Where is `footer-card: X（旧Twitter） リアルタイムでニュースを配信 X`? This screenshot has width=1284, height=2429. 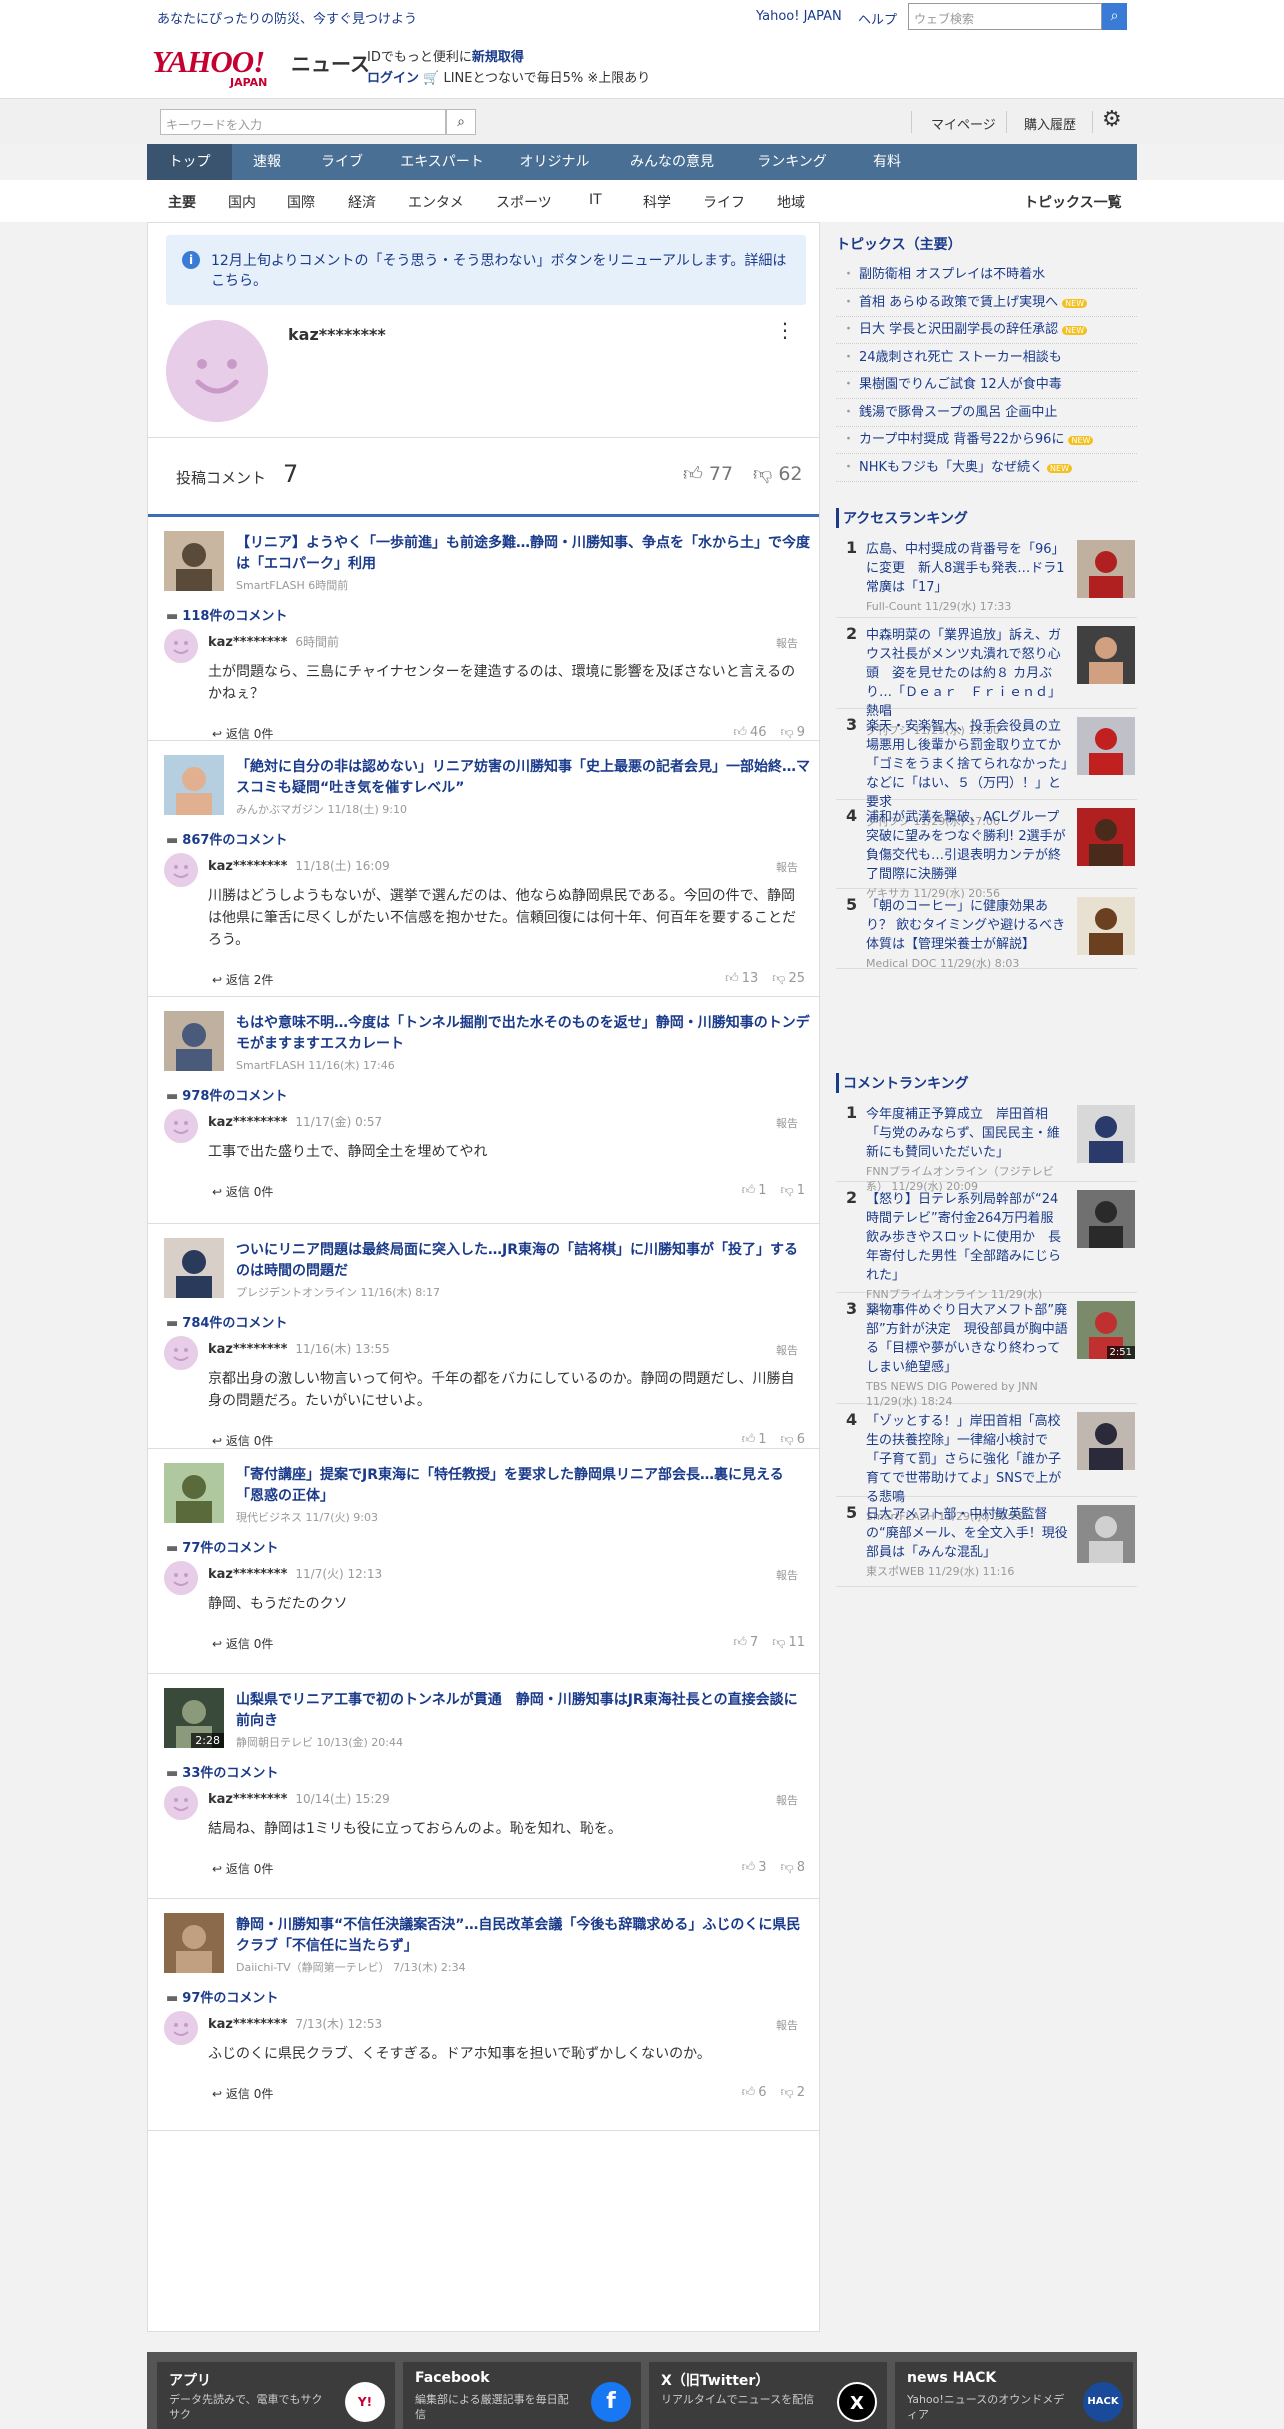
footer-card: X（旧Twitter） リアルタイムでニュースを配信 X is located at coordinates (768, 2395).